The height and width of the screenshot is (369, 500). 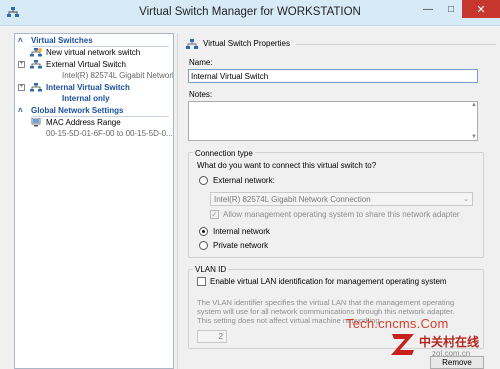 I want to click on watermark-text: Tech.cncms.Com, so click(x=397, y=323).